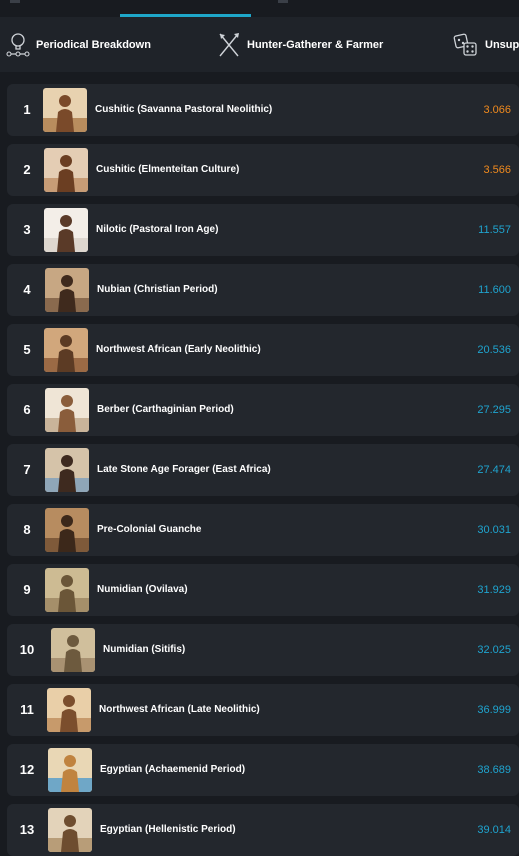 The width and height of the screenshot is (519, 856). Describe the element at coordinates (168, 169) in the screenshot. I see `population-name: Cushitic (Elmenteitan Culture)` at that location.